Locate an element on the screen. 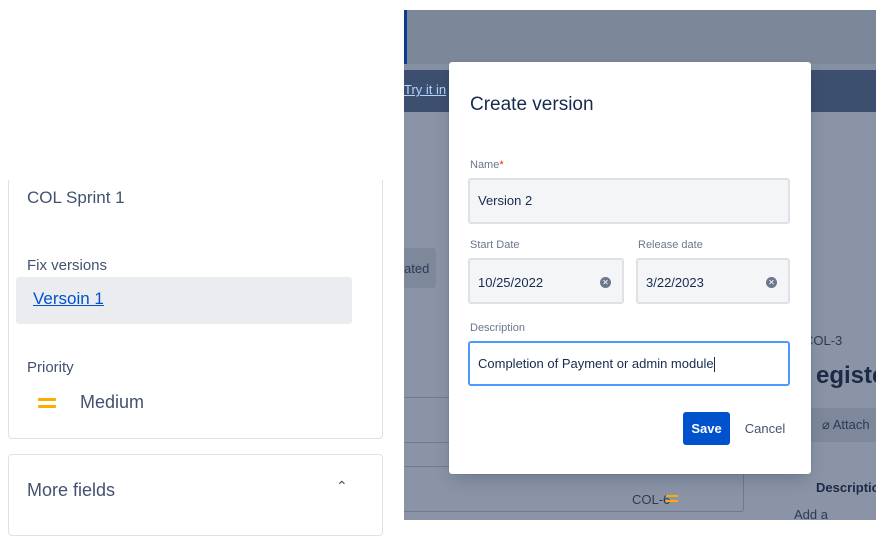 This screenshot has width=876, height=536. background-accent is located at coordinates (405, 37).